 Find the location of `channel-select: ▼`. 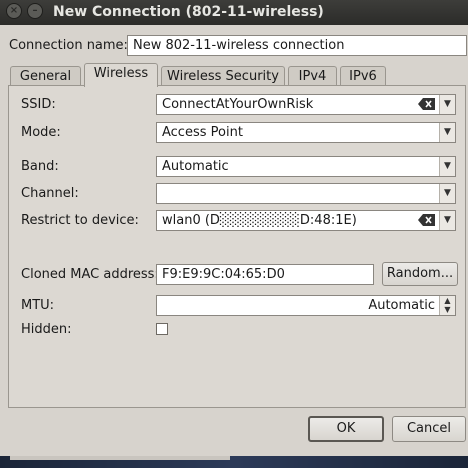

channel-select: ▼ is located at coordinates (306, 193).